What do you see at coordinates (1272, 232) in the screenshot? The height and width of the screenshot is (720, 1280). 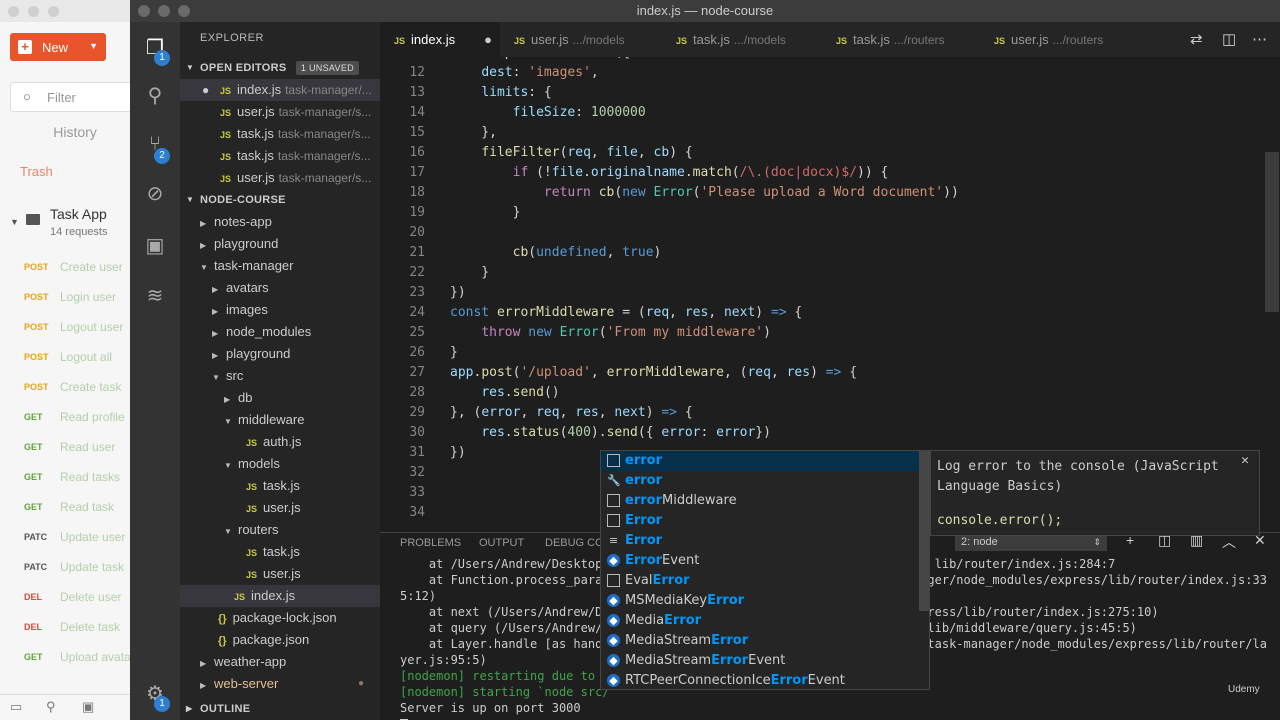 I see `editor-scrollbar` at bounding box center [1272, 232].